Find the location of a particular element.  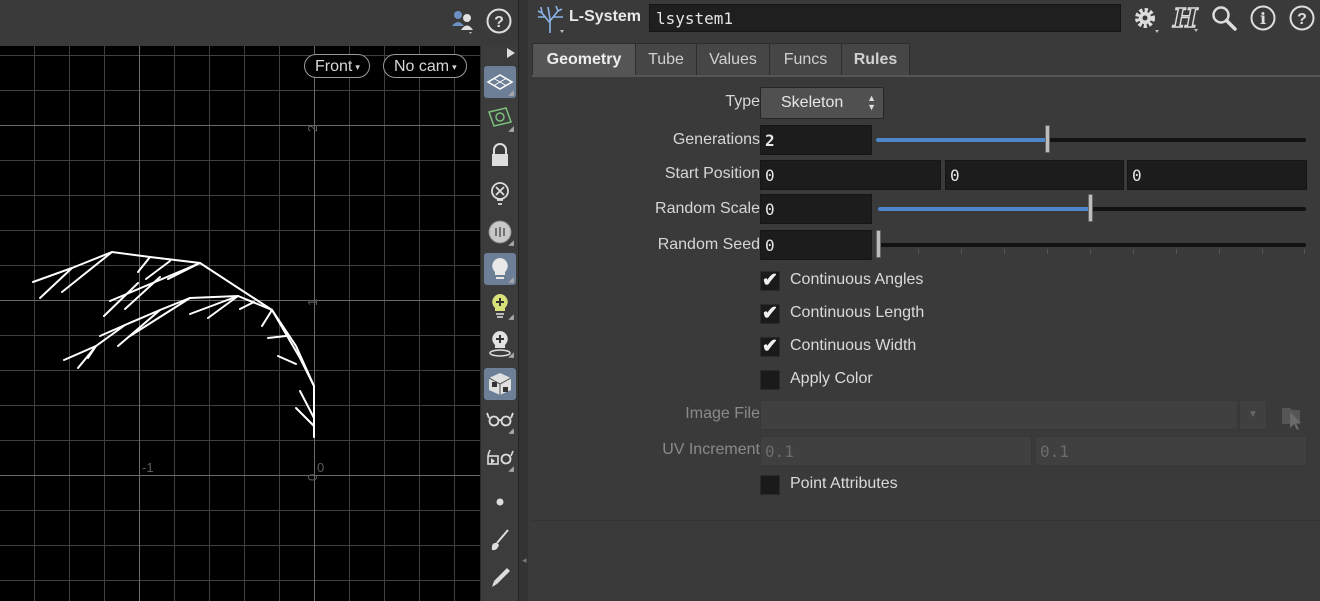

param-header: L-System lsystem1 H i ? is located at coordinates (924, 19).